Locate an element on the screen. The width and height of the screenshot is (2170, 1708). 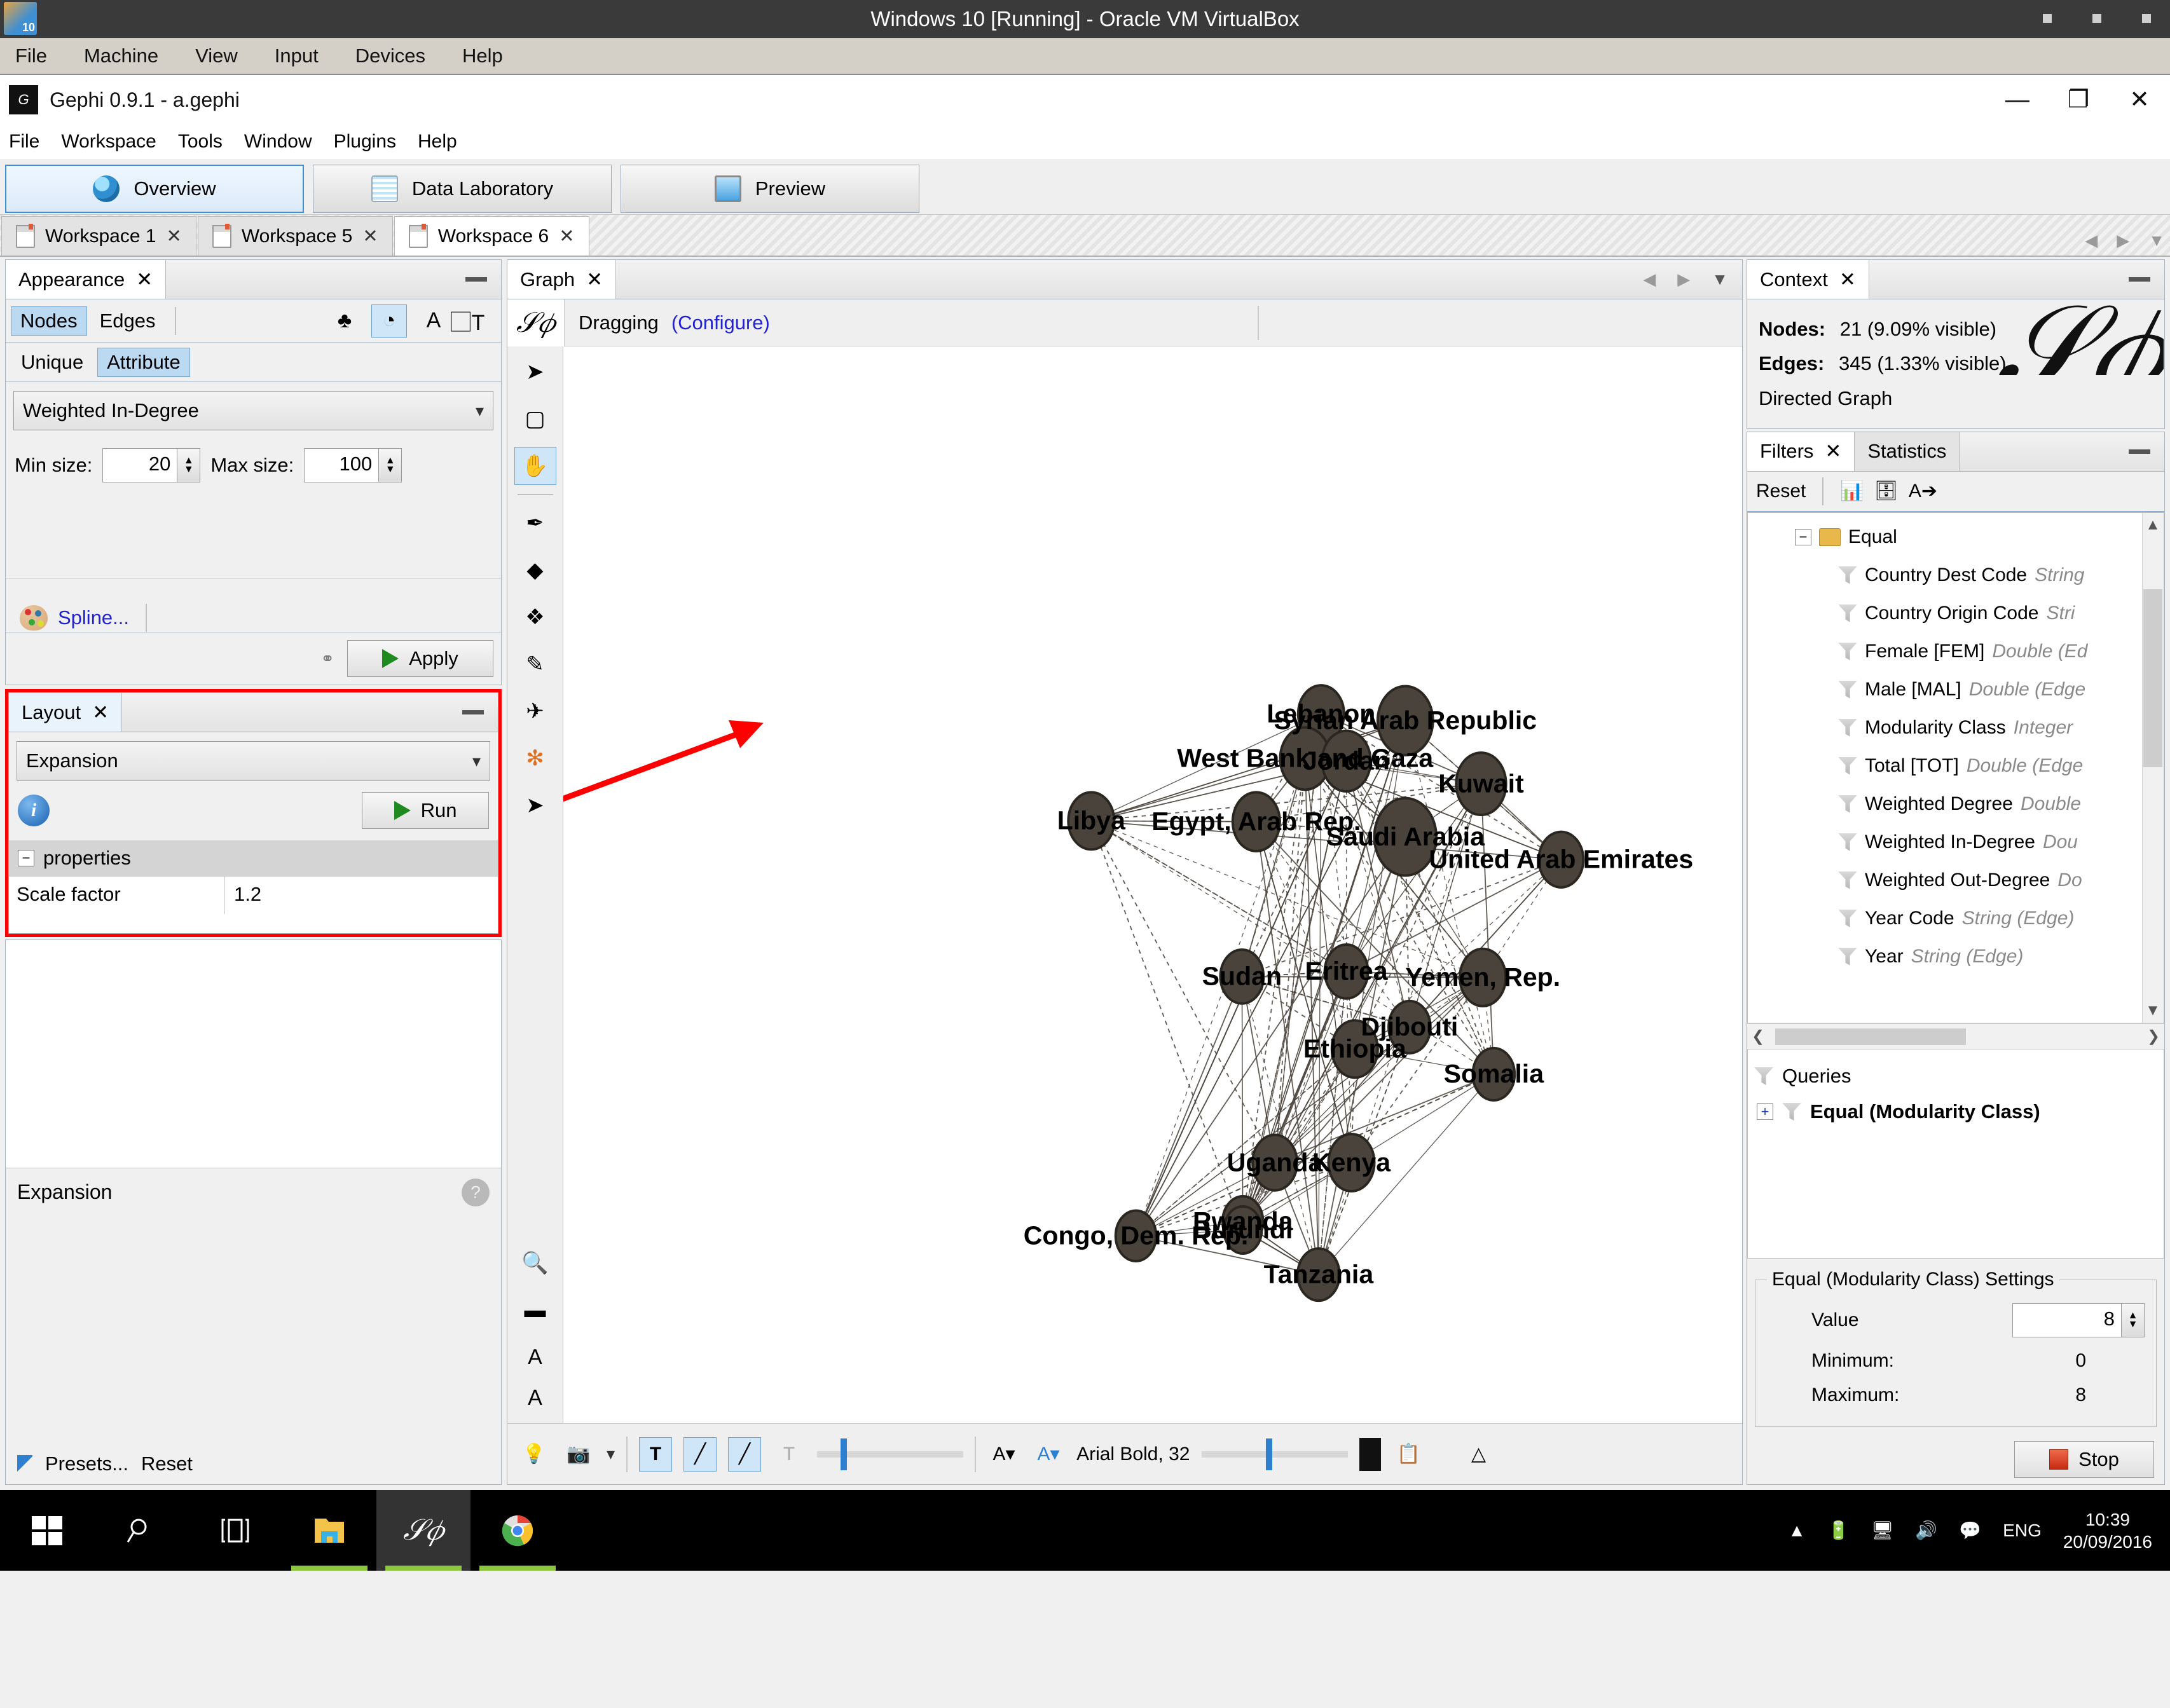
cursor-help-icon: ➤ is located at coordinates (535, 805).